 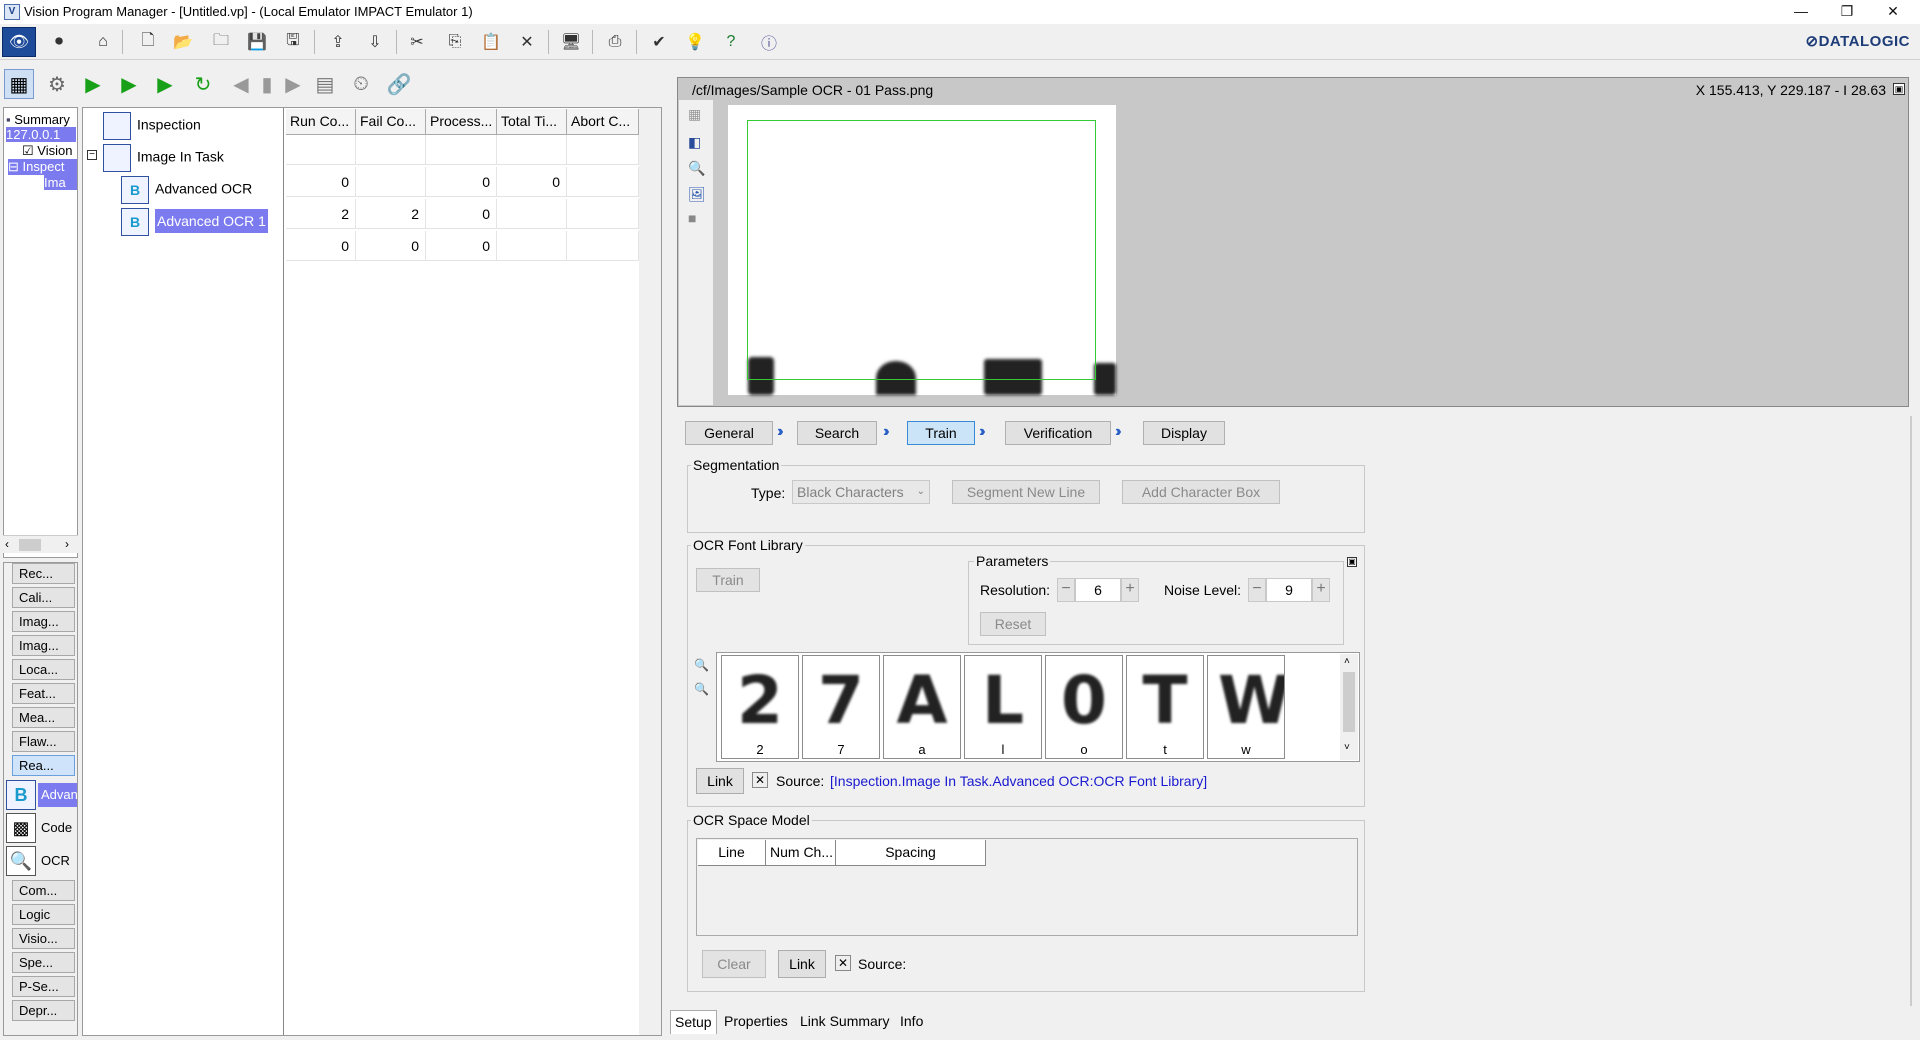 I want to click on folder-icon: 🗀, so click(x=221, y=42).